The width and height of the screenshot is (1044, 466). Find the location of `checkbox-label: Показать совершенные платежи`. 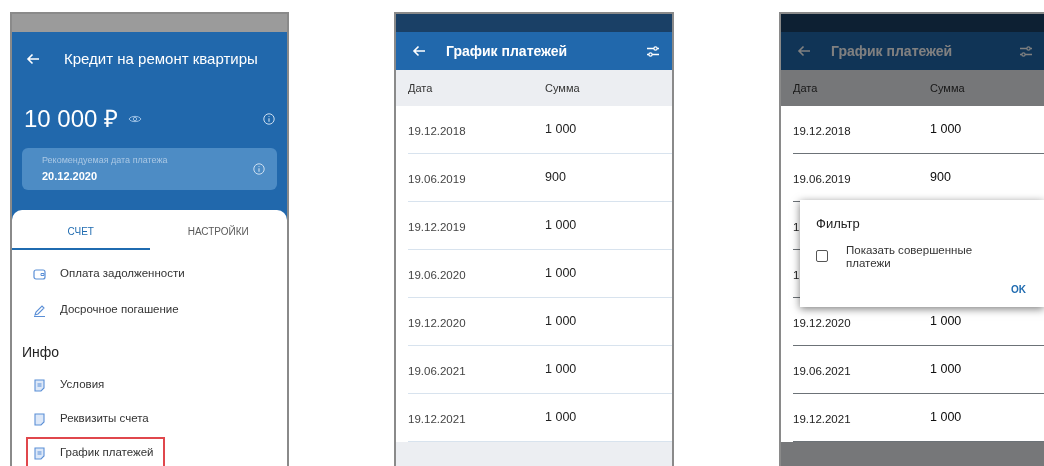

checkbox-label: Показать совершенные платежи is located at coordinates (910, 256).